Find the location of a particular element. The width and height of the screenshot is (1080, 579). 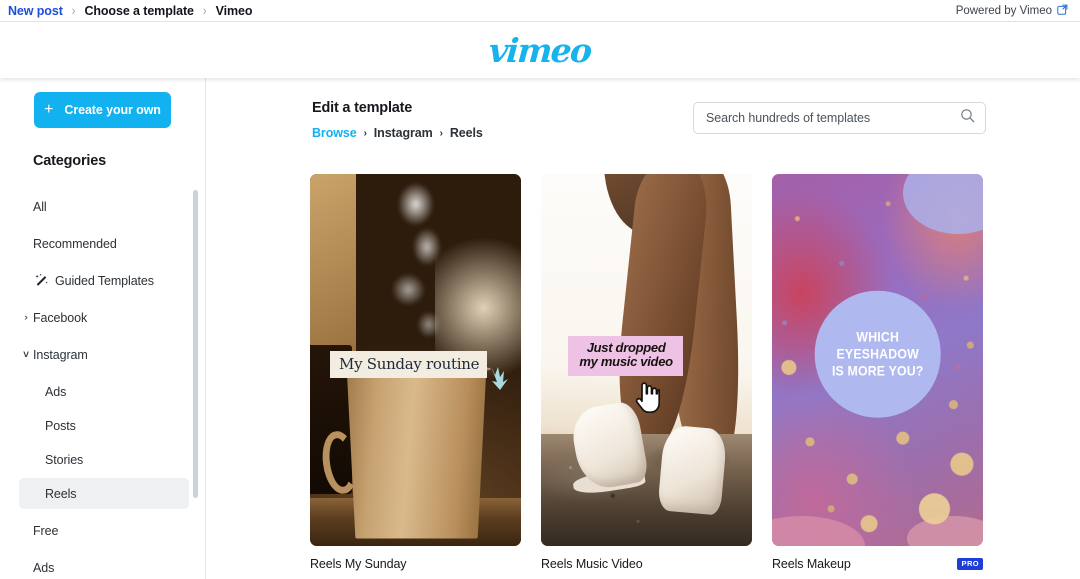

template-thumbnail: Just dropped my music video is located at coordinates (646, 360).